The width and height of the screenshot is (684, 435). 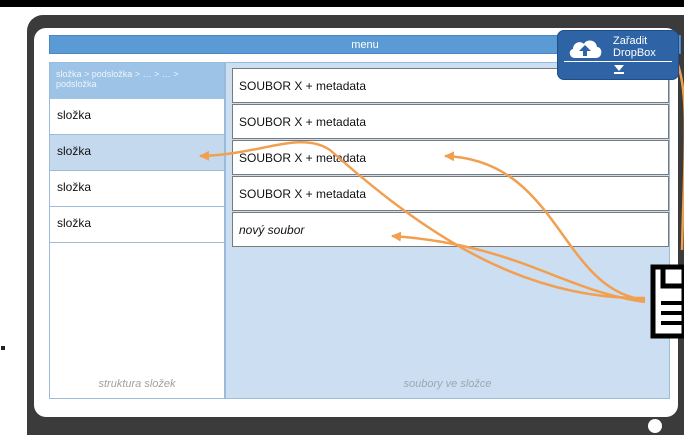 I want to click on cloud-upload-icon, so click(x=585, y=49).